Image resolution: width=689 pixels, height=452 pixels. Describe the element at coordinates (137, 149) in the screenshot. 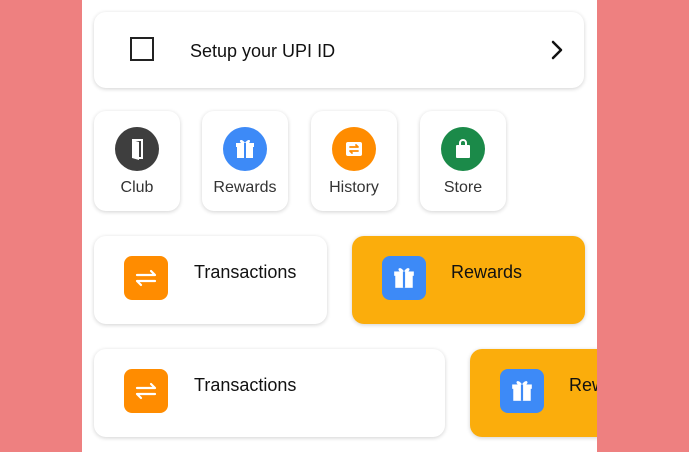

I see `door-icon` at that location.